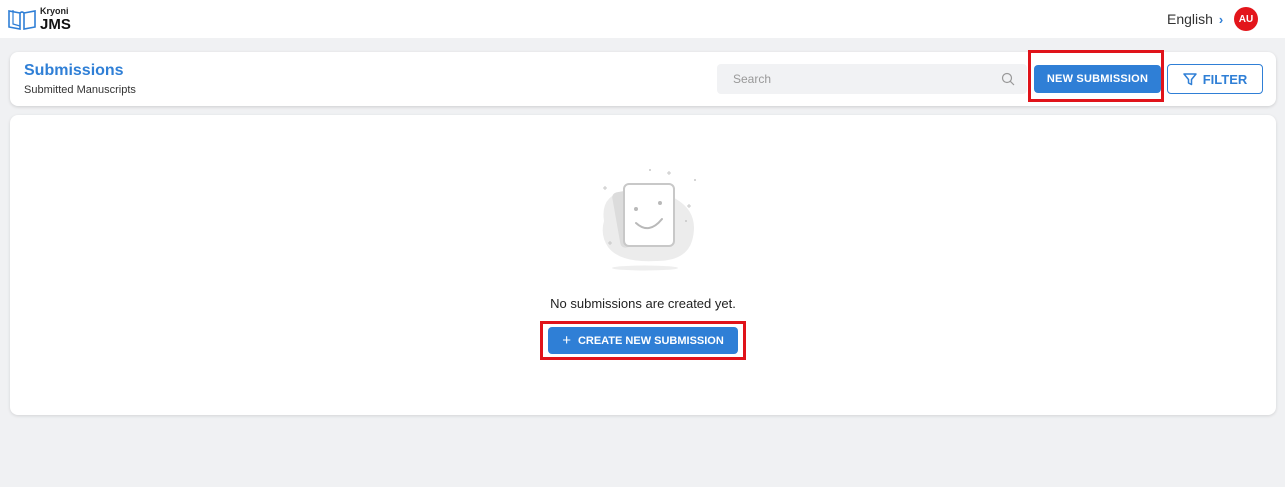 The width and height of the screenshot is (1285, 487). Describe the element at coordinates (1221, 19) in the screenshot. I see `chevron-right-icon: ›` at that location.